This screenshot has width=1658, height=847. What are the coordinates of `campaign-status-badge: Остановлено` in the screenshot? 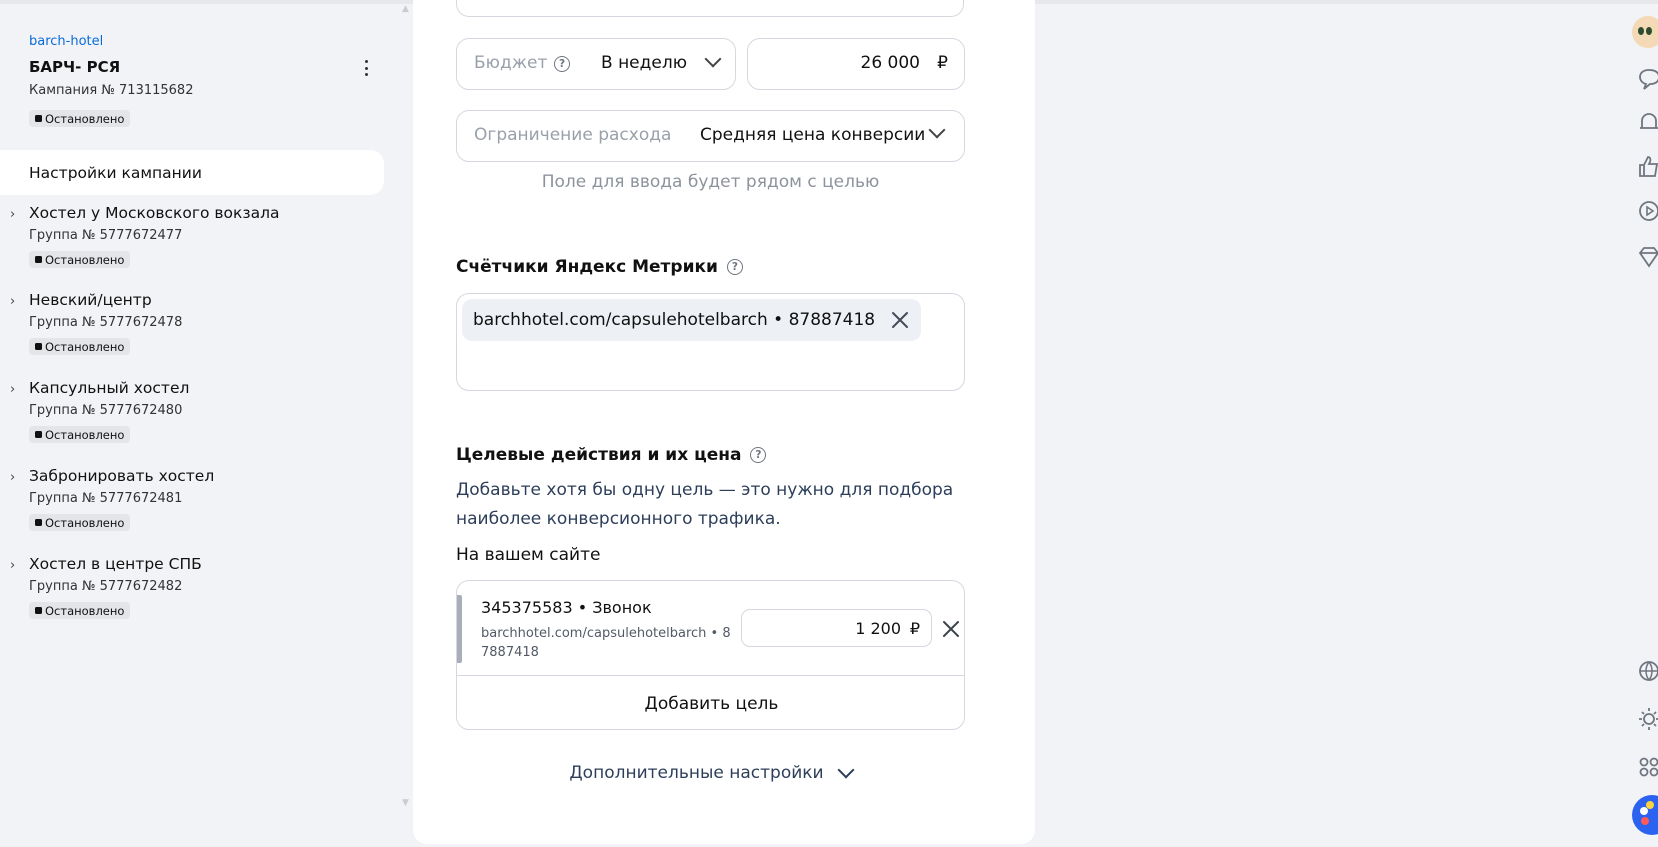 It's located at (80, 118).